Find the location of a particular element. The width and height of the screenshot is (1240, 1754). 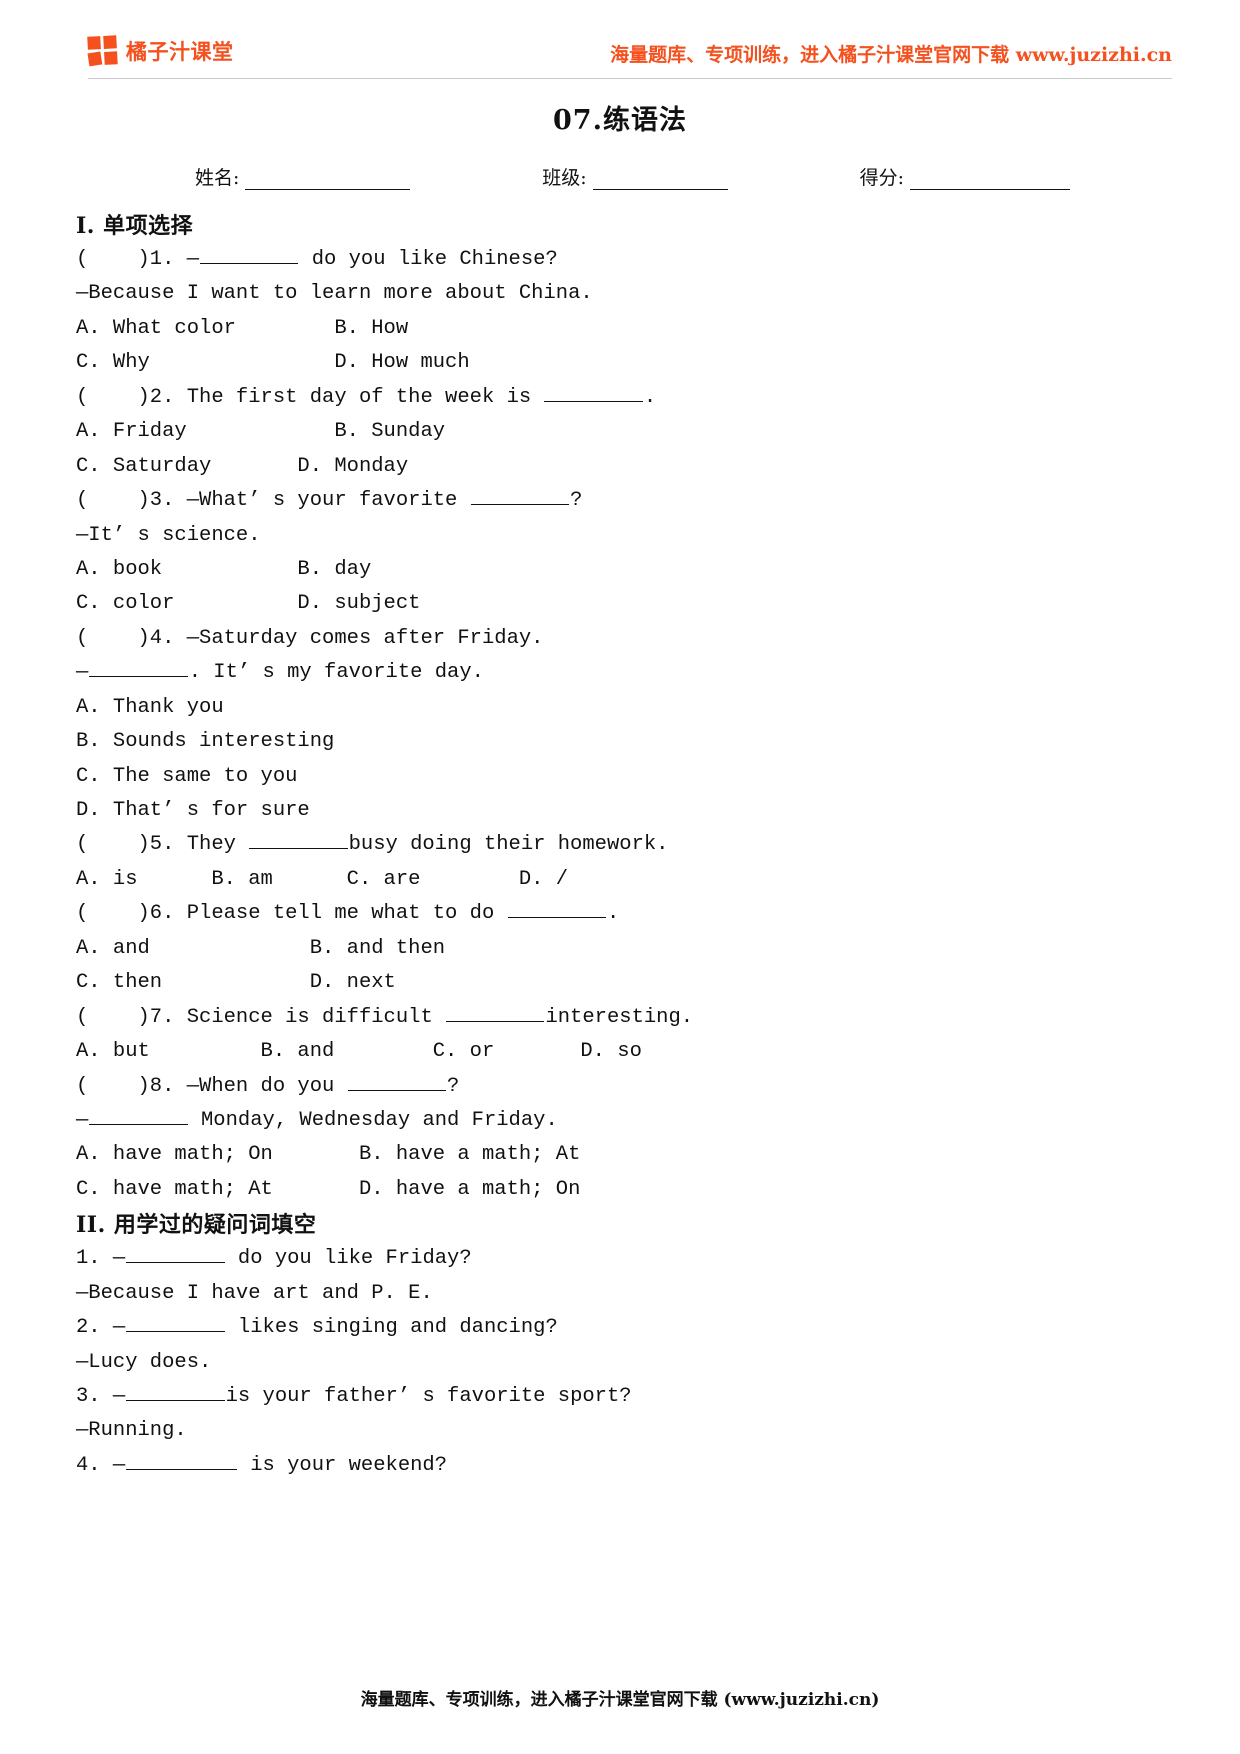

option-line: C. The same to you is located at coordinates (187, 776).